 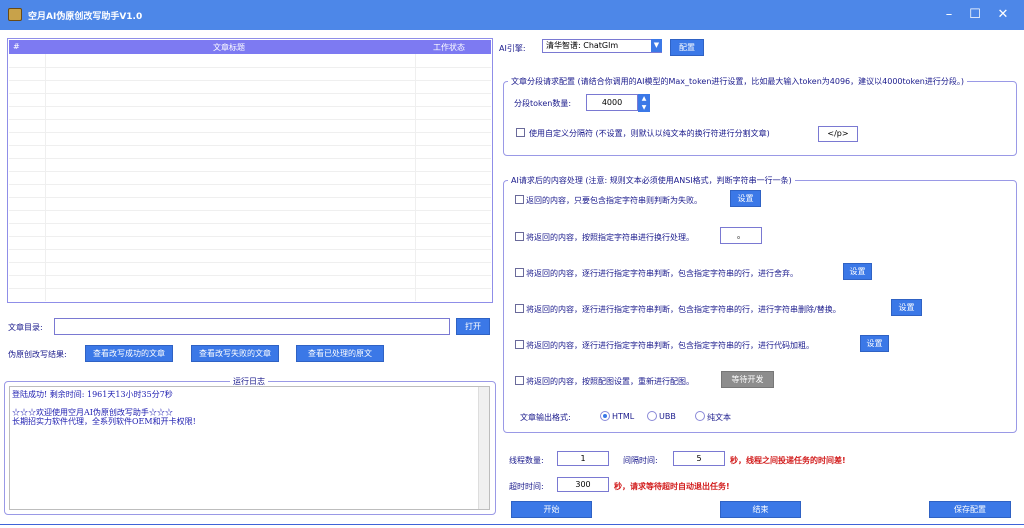 I want to click on opt2-label: 将返回的内容，按照指定字符串进行换行处理。, so click(x=610, y=237).